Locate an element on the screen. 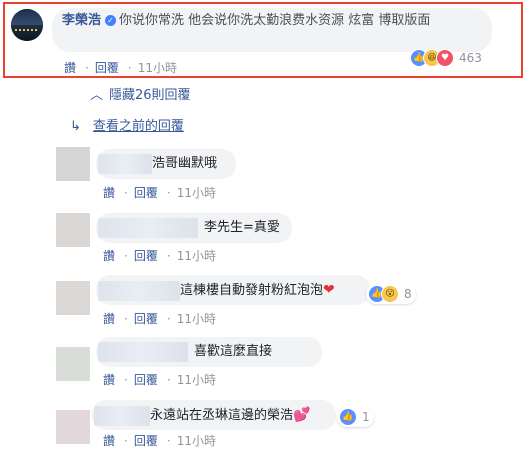 The width and height of the screenshot is (529, 450). reaction-summary: 👍 😮 8 is located at coordinates (391, 294).